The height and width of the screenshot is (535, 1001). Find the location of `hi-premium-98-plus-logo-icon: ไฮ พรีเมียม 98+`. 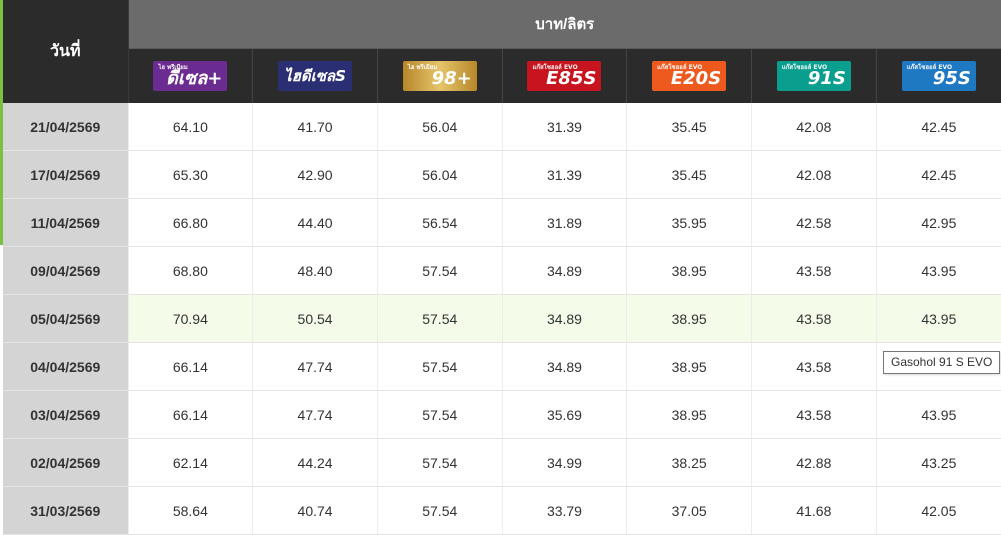

hi-premium-98-plus-logo-icon: ไฮ พรีเมียม 98+ is located at coordinates (439, 76).